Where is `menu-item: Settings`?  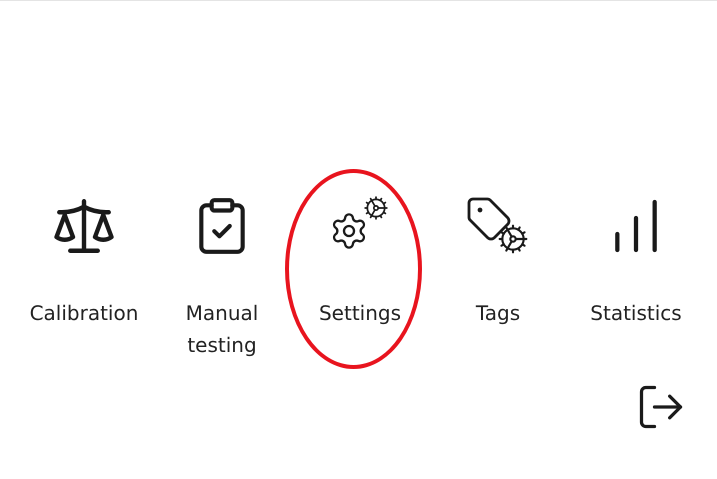 menu-item: Settings is located at coordinates (360, 260).